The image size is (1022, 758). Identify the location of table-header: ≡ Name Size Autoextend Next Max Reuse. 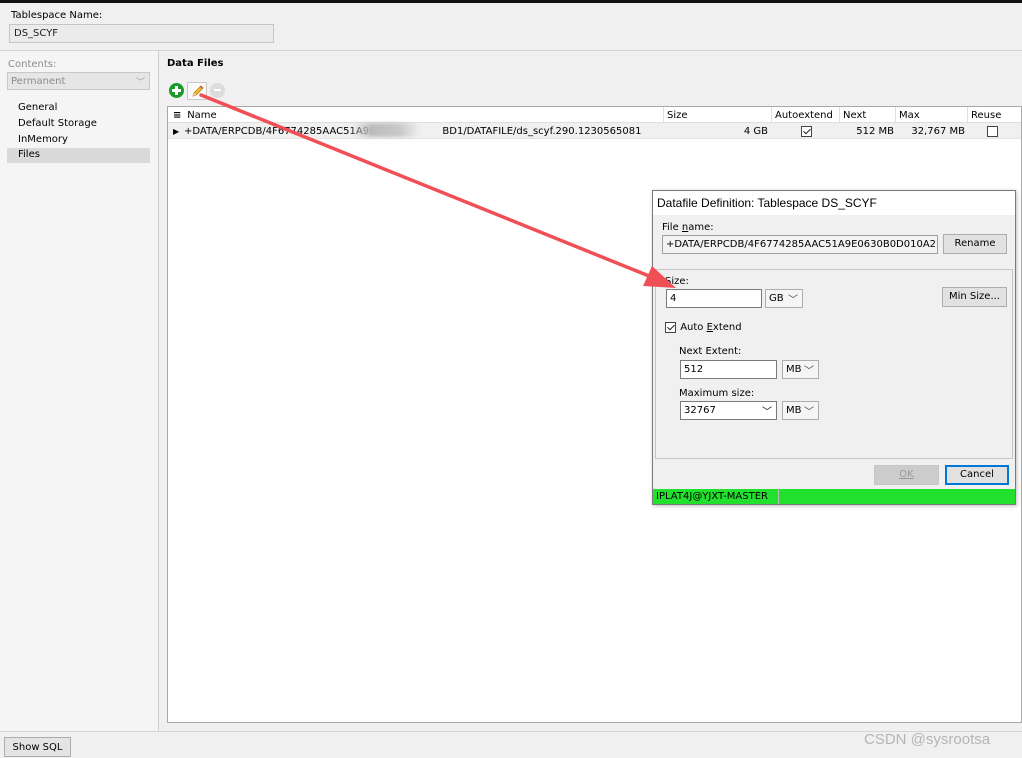
(594, 115).